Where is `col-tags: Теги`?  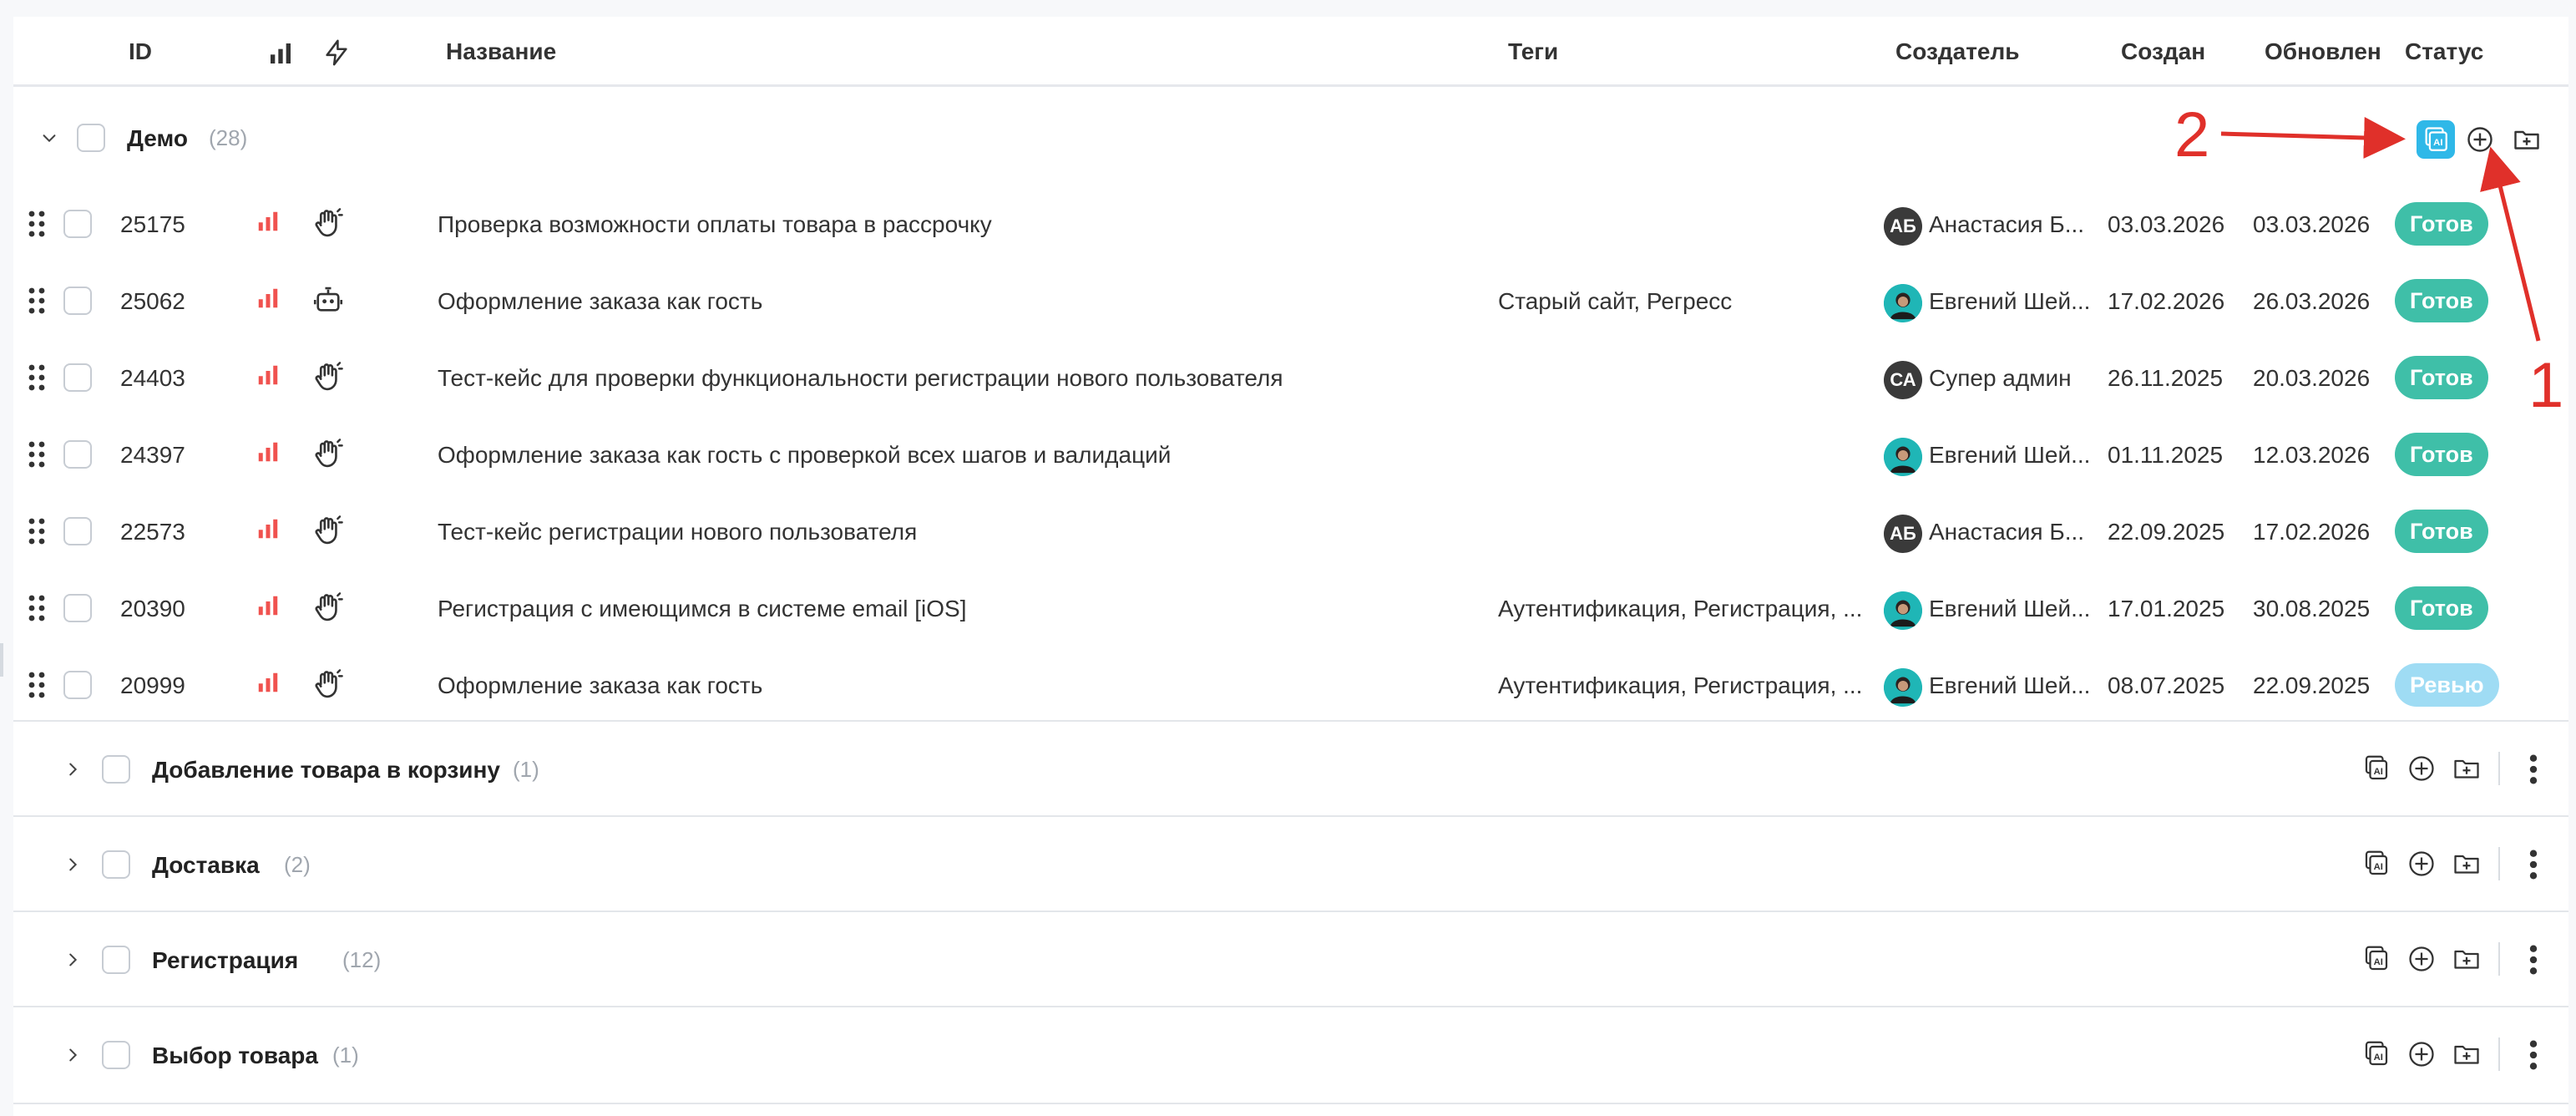
col-tags: Теги is located at coordinates (1533, 51).